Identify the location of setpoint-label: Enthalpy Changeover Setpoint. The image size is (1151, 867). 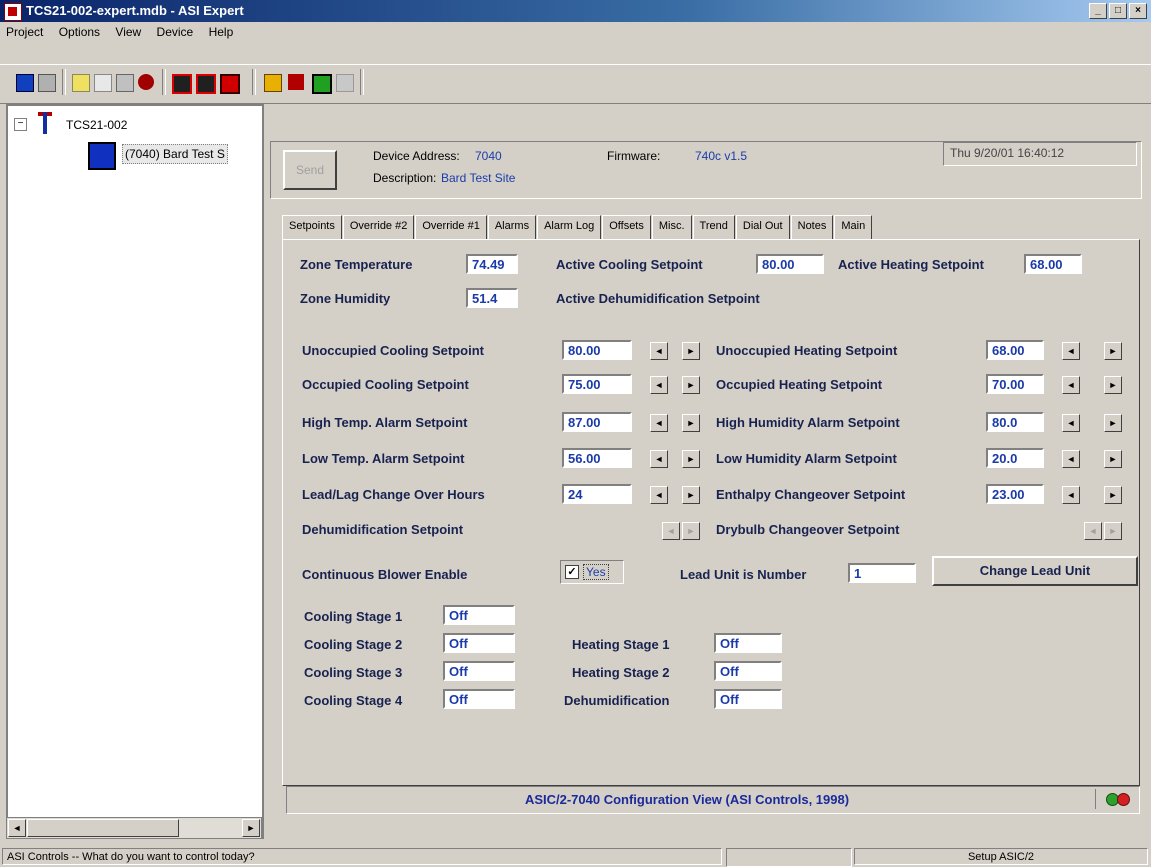
(811, 494).